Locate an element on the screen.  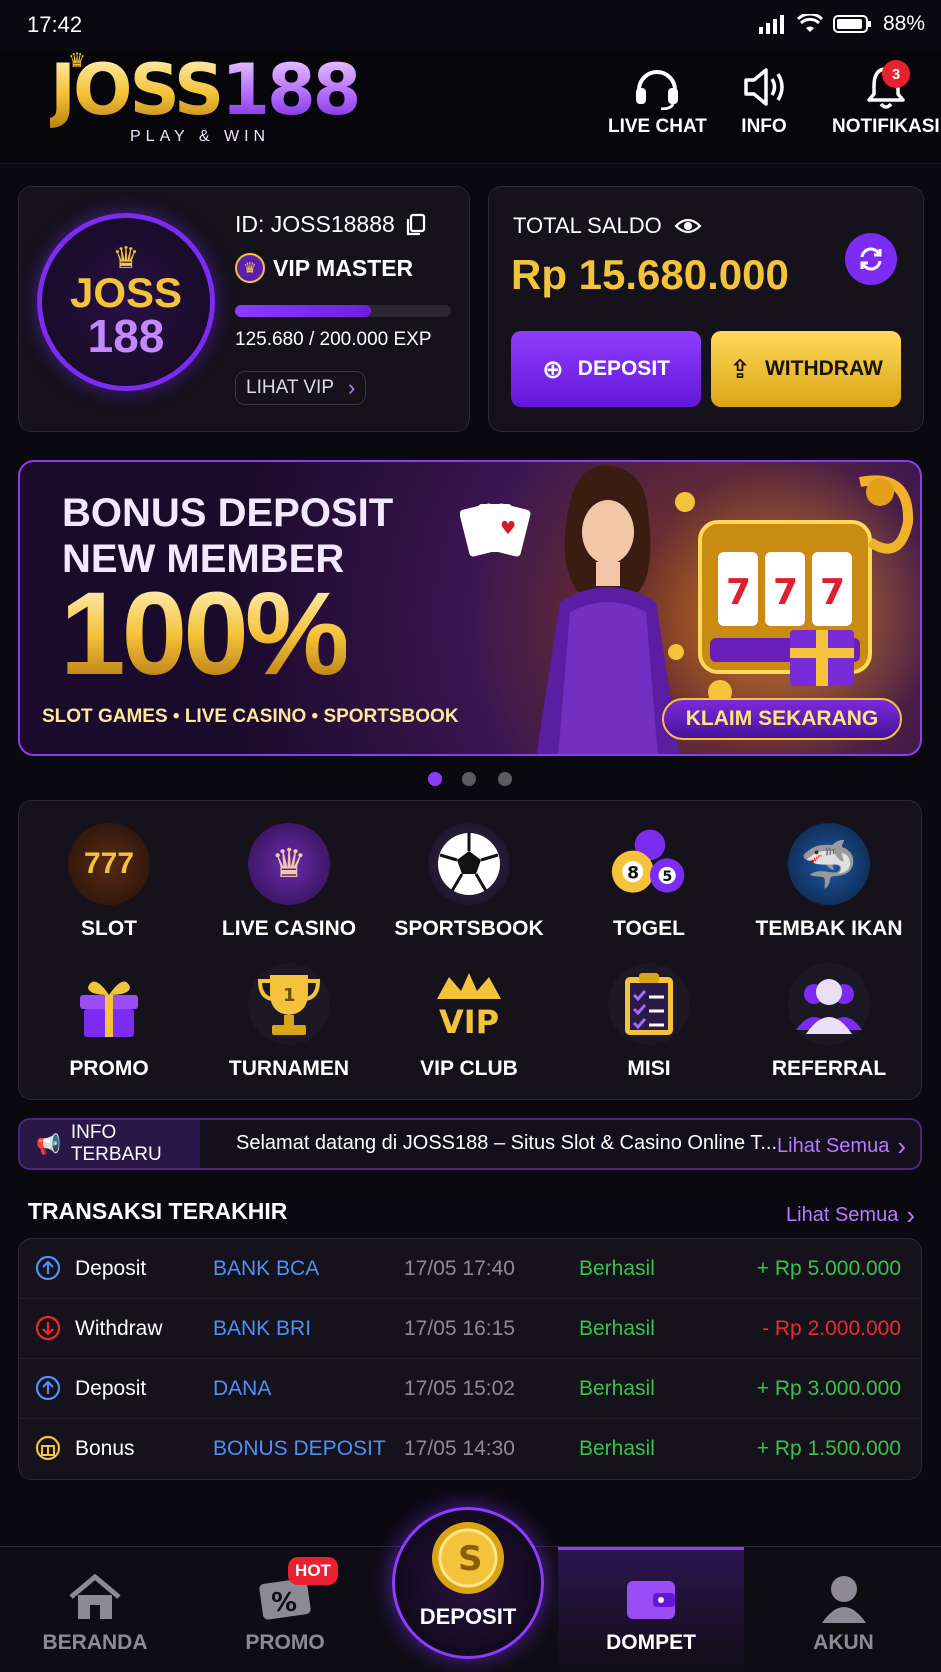
category-promo: PROMO is located at coordinates (109, 1022).